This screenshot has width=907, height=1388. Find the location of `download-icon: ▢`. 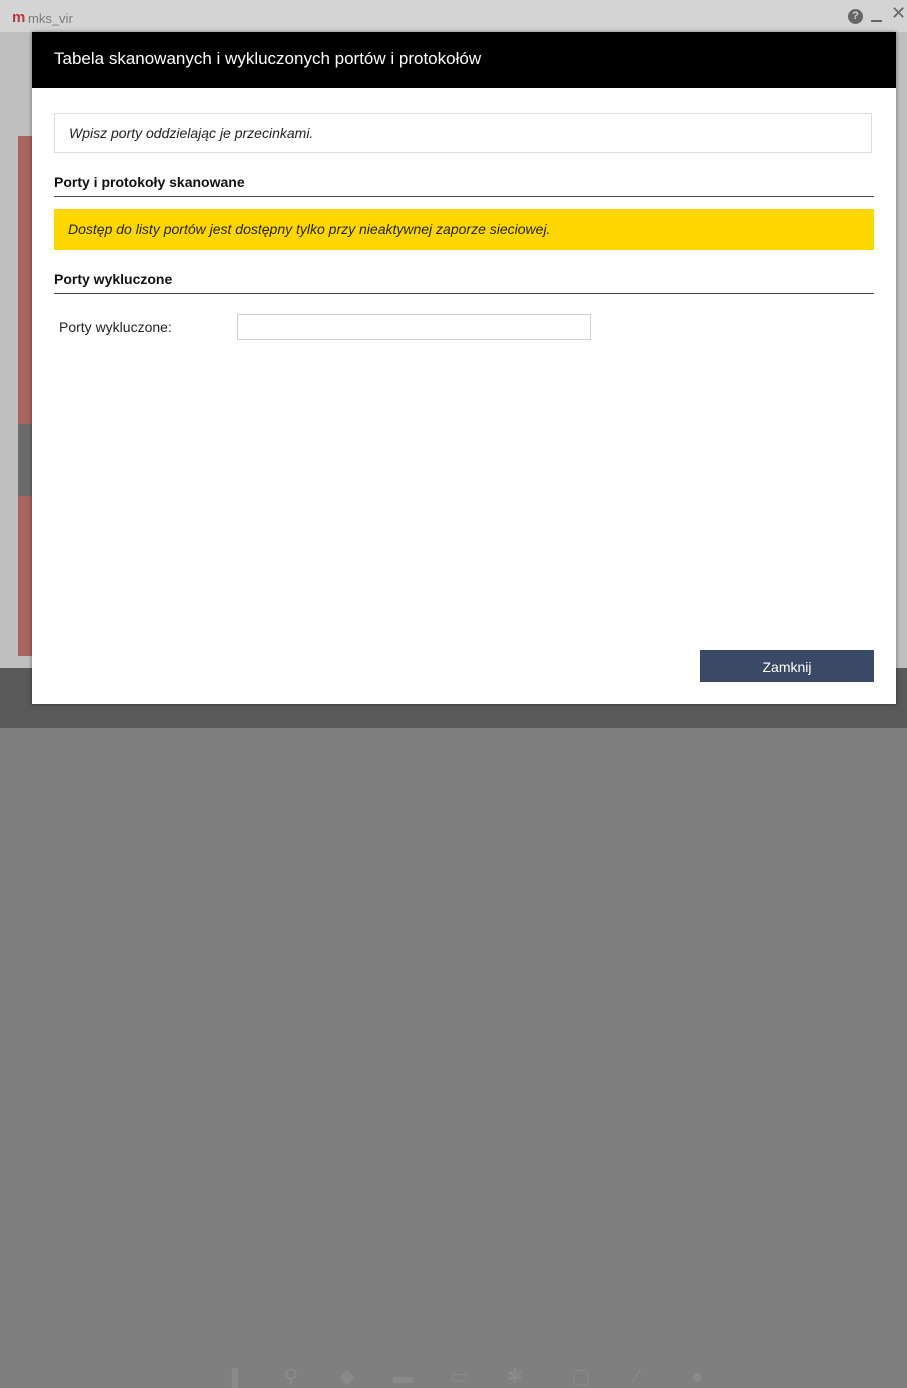

download-icon: ▢ is located at coordinates (581, 1377).